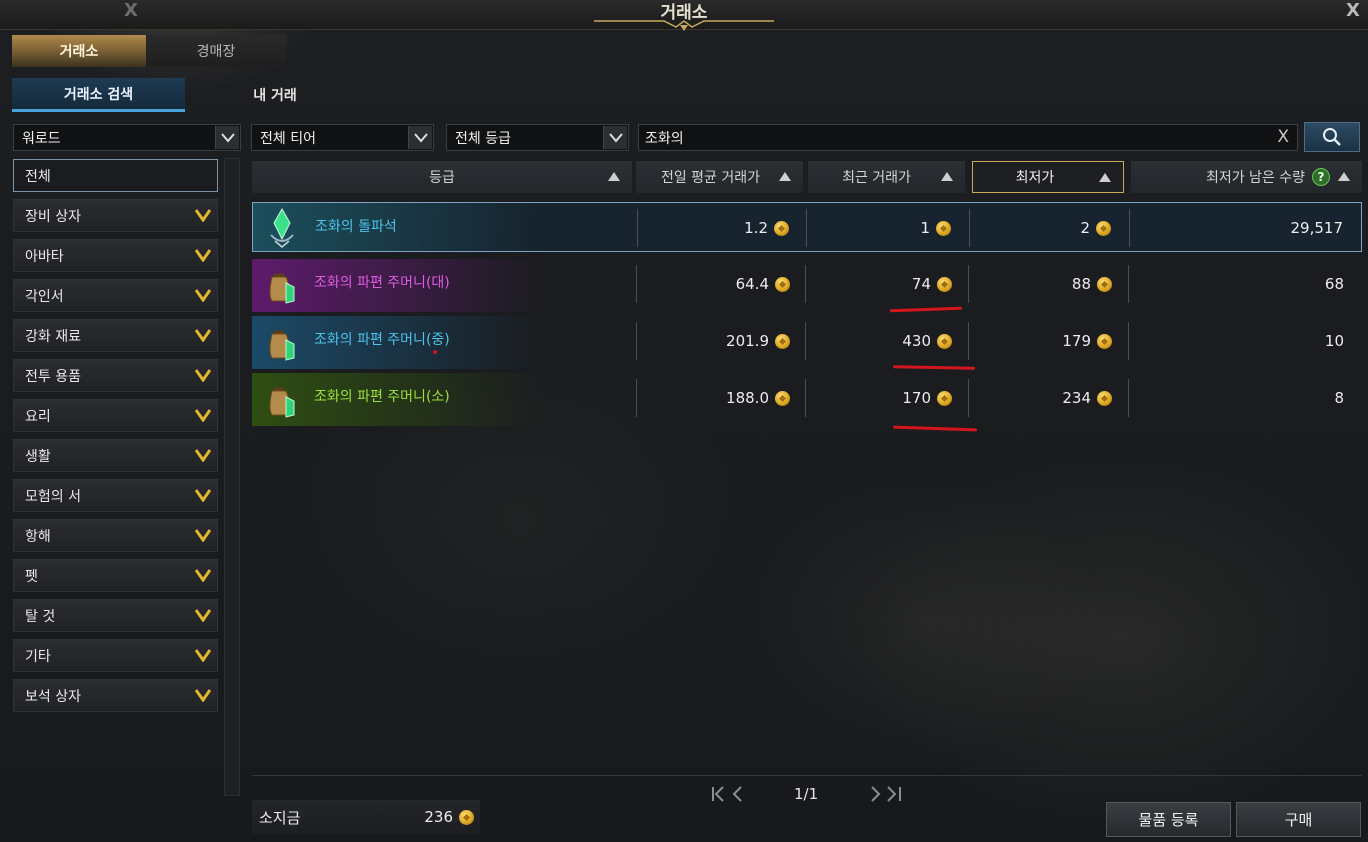 The height and width of the screenshot is (842, 1368). Describe the element at coordinates (807, 342) in the screenshot. I see `table-row: 조화의 파편 주머니(중) 201.9 430 179 10` at that location.